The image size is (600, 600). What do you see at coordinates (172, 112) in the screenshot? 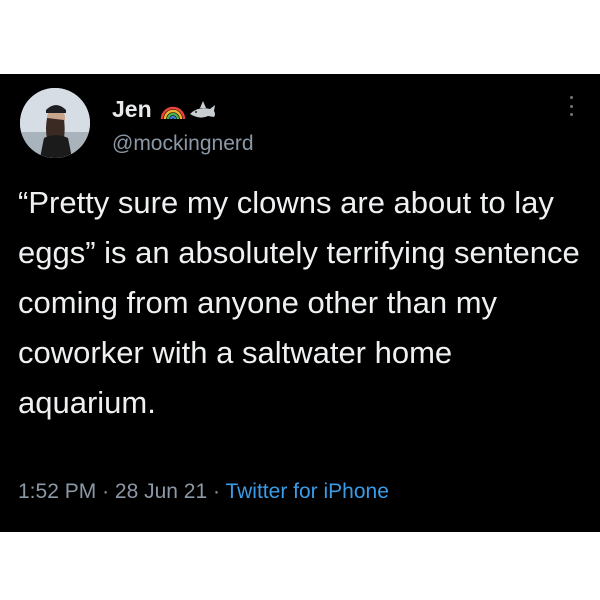
I see `rainbow-icon` at bounding box center [172, 112].